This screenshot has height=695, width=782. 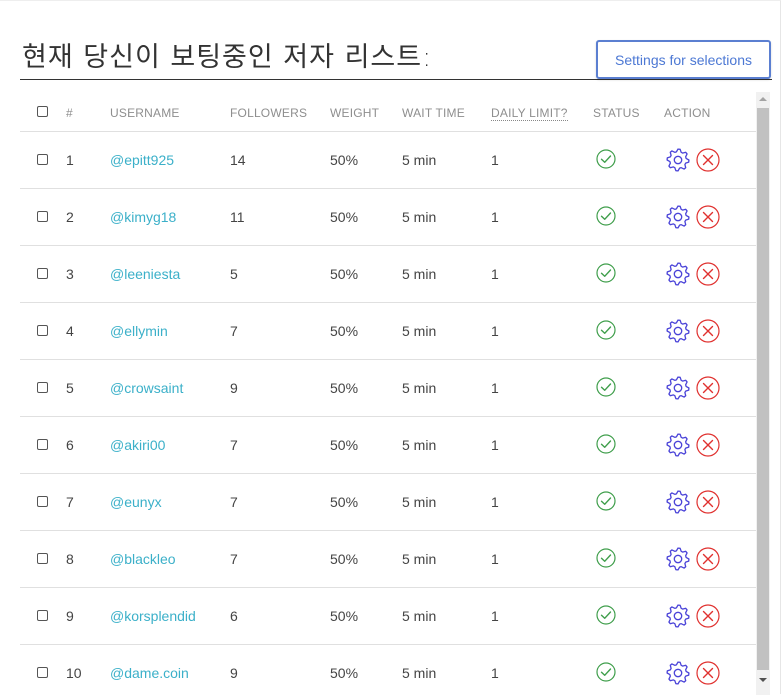 What do you see at coordinates (763, 680) in the screenshot?
I see `scroll-down-arrow-icon` at bounding box center [763, 680].